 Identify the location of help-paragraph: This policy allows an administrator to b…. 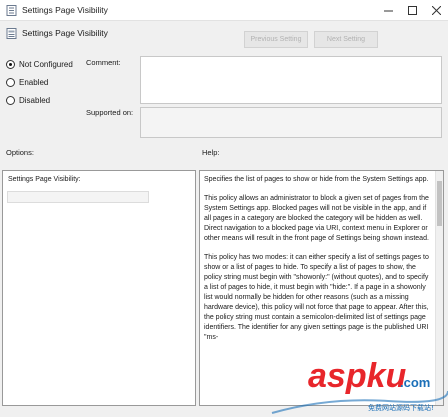
(316, 218).